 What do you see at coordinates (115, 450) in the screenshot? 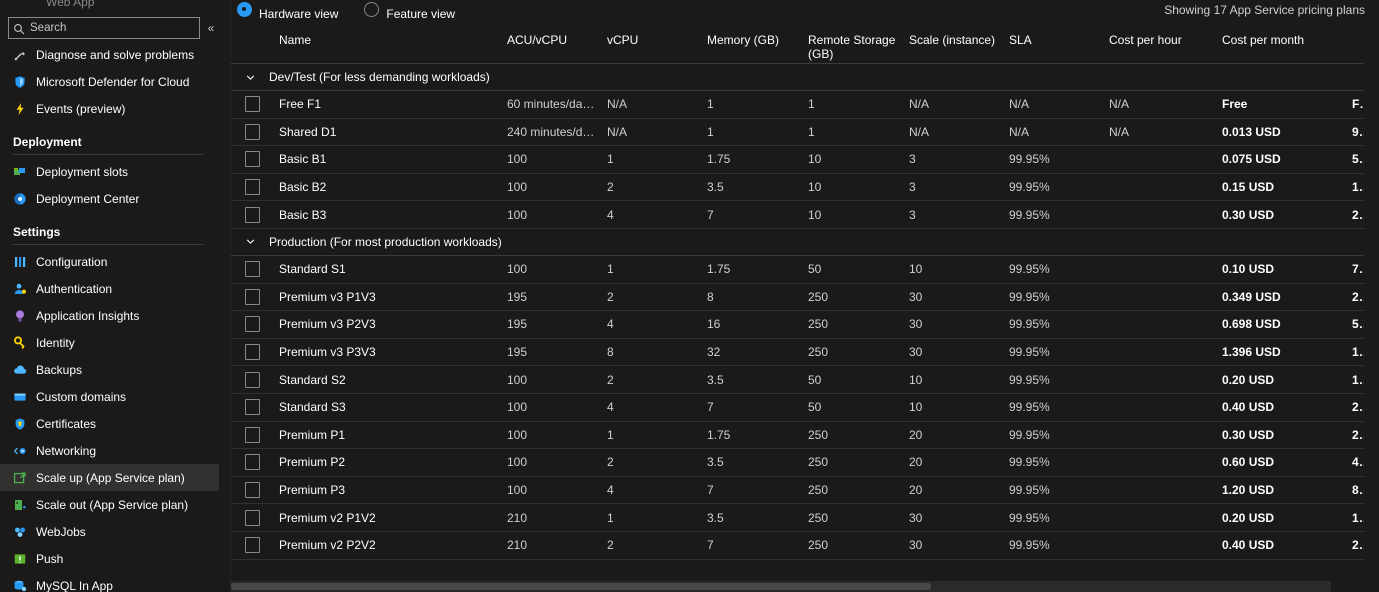
I see `sidebar-item-networking: Networking` at bounding box center [115, 450].